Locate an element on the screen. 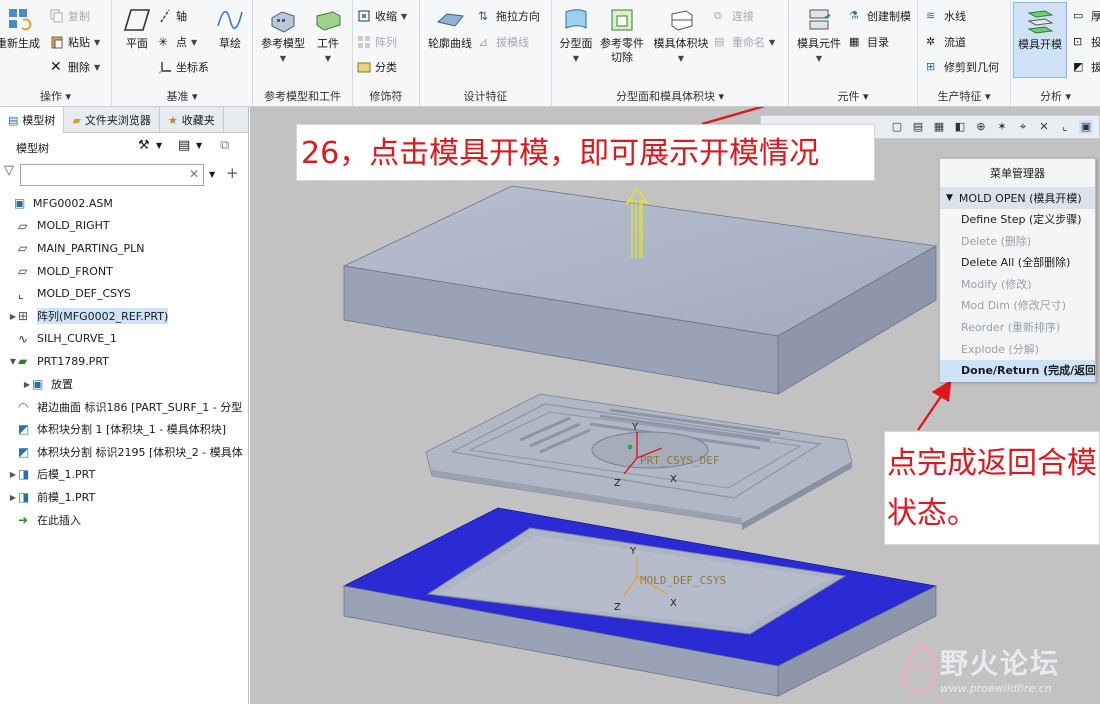 This screenshot has width=1100, height=704. tree-item: ▱ MOLD_RIGHT is located at coordinates (124, 226).